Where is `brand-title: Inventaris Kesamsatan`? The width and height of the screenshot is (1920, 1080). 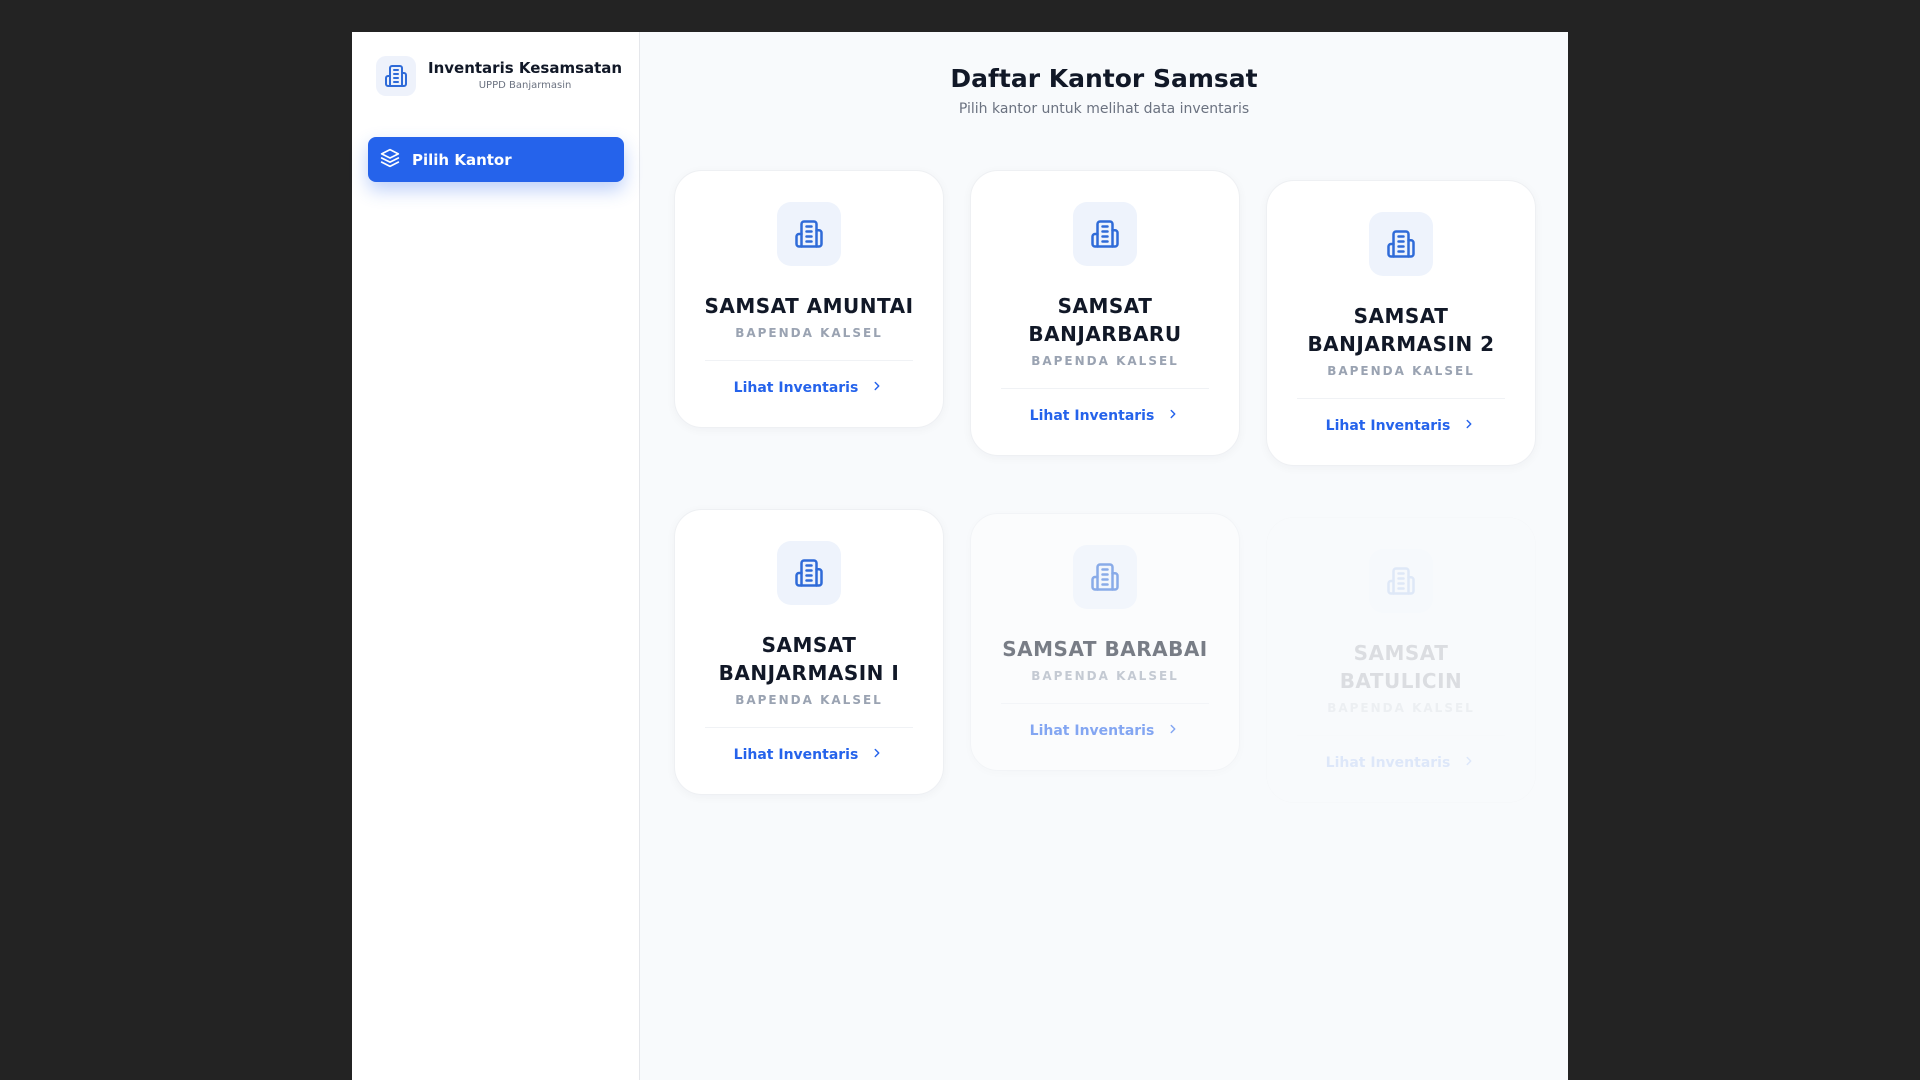 brand-title: Inventaris Kesamsatan is located at coordinates (525, 68).